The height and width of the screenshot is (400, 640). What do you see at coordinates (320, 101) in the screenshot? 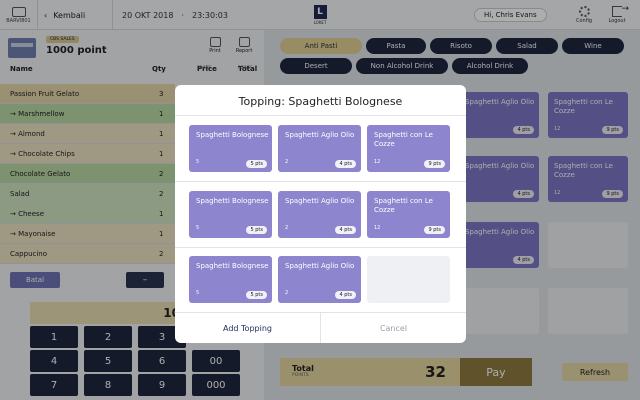
I see `modal-title: Topping: Spaghetti Bolognese` at bounding box center [320, 101].